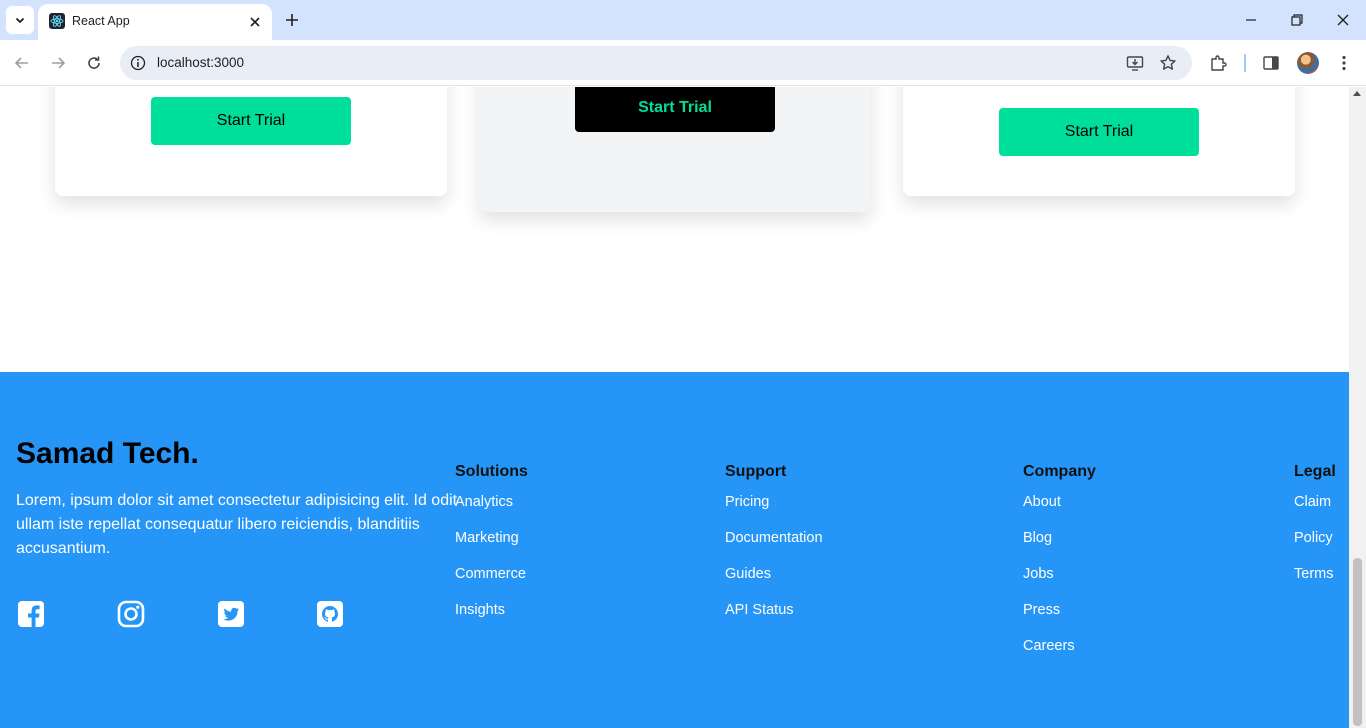 Image resolution: width=1366 pixels, height=728 pixels. Describe the element at coordinates (330, 614) in the screenshot. I see `github-icon` at that location.